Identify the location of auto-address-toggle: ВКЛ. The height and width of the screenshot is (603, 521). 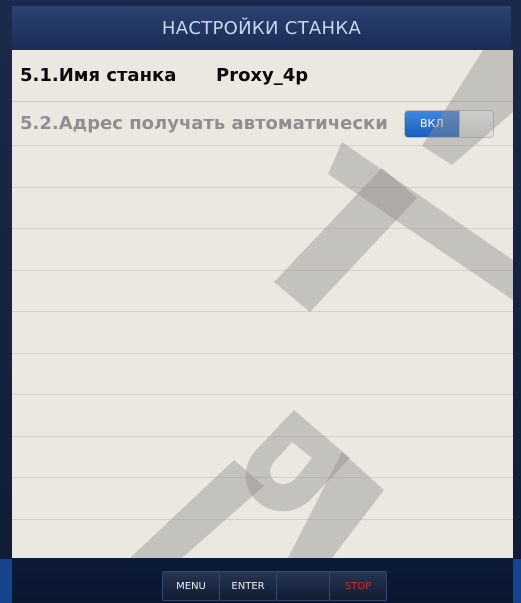
(448, 123).